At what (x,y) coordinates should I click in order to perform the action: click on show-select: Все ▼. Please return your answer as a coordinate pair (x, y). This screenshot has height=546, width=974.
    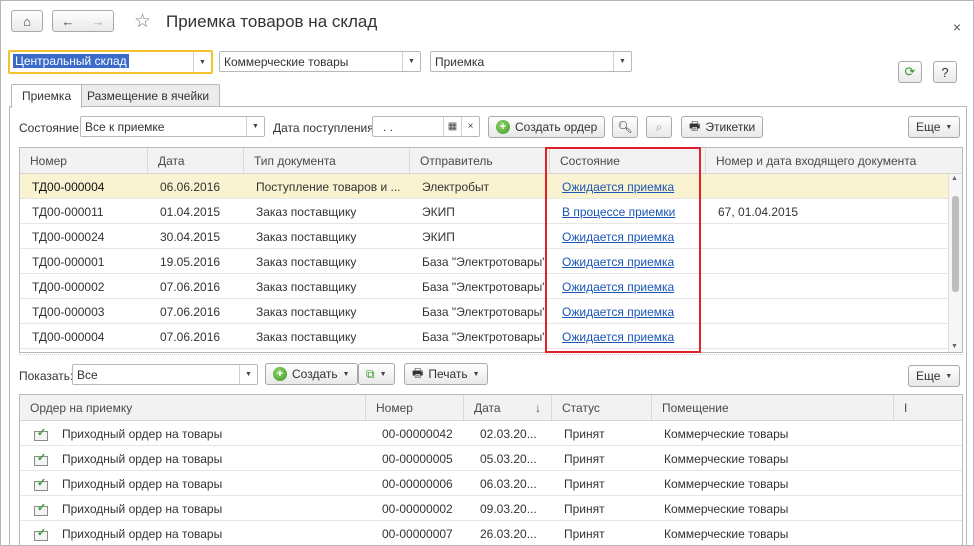
    Looking at the image, I should click on (165, 374).